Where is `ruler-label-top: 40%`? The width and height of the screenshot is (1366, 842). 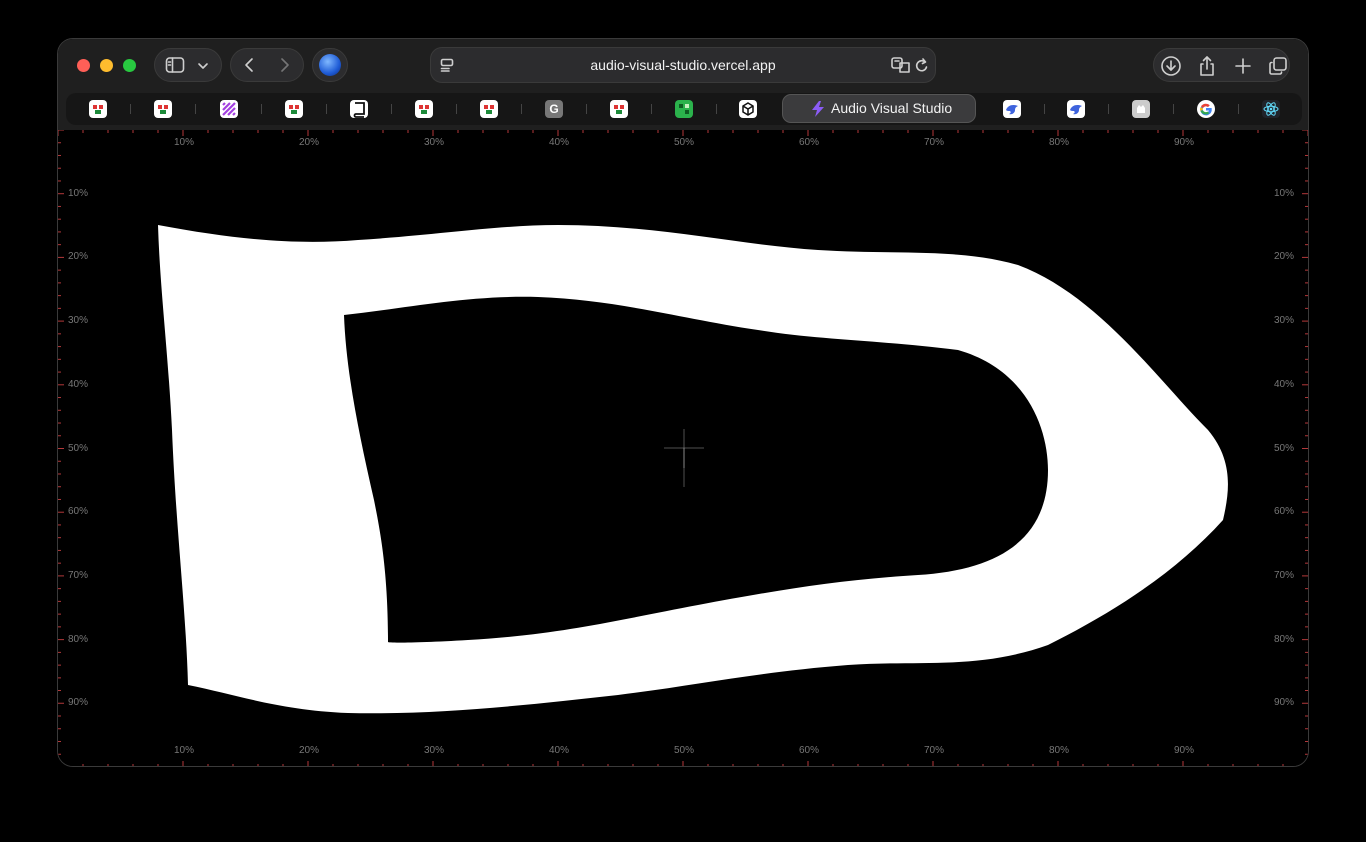 ruler-label-top: 40% is located at coordinates (559, 142).